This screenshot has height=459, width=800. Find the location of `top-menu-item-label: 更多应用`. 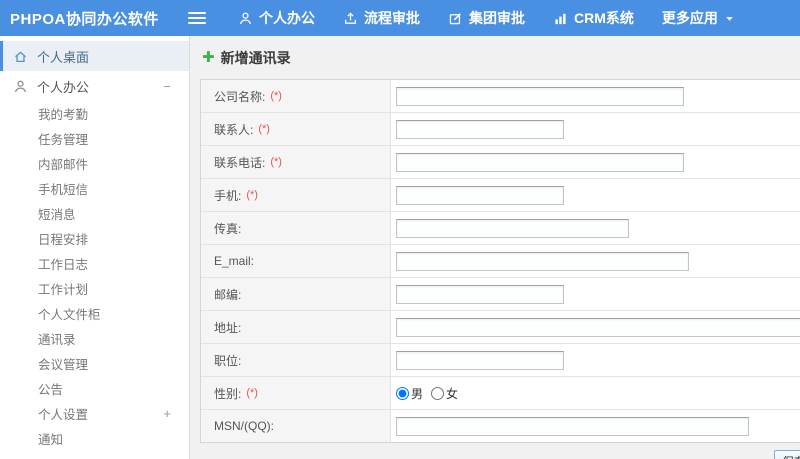

top-menu-item-label: 更多应用 is located at coordinates (689, 18).